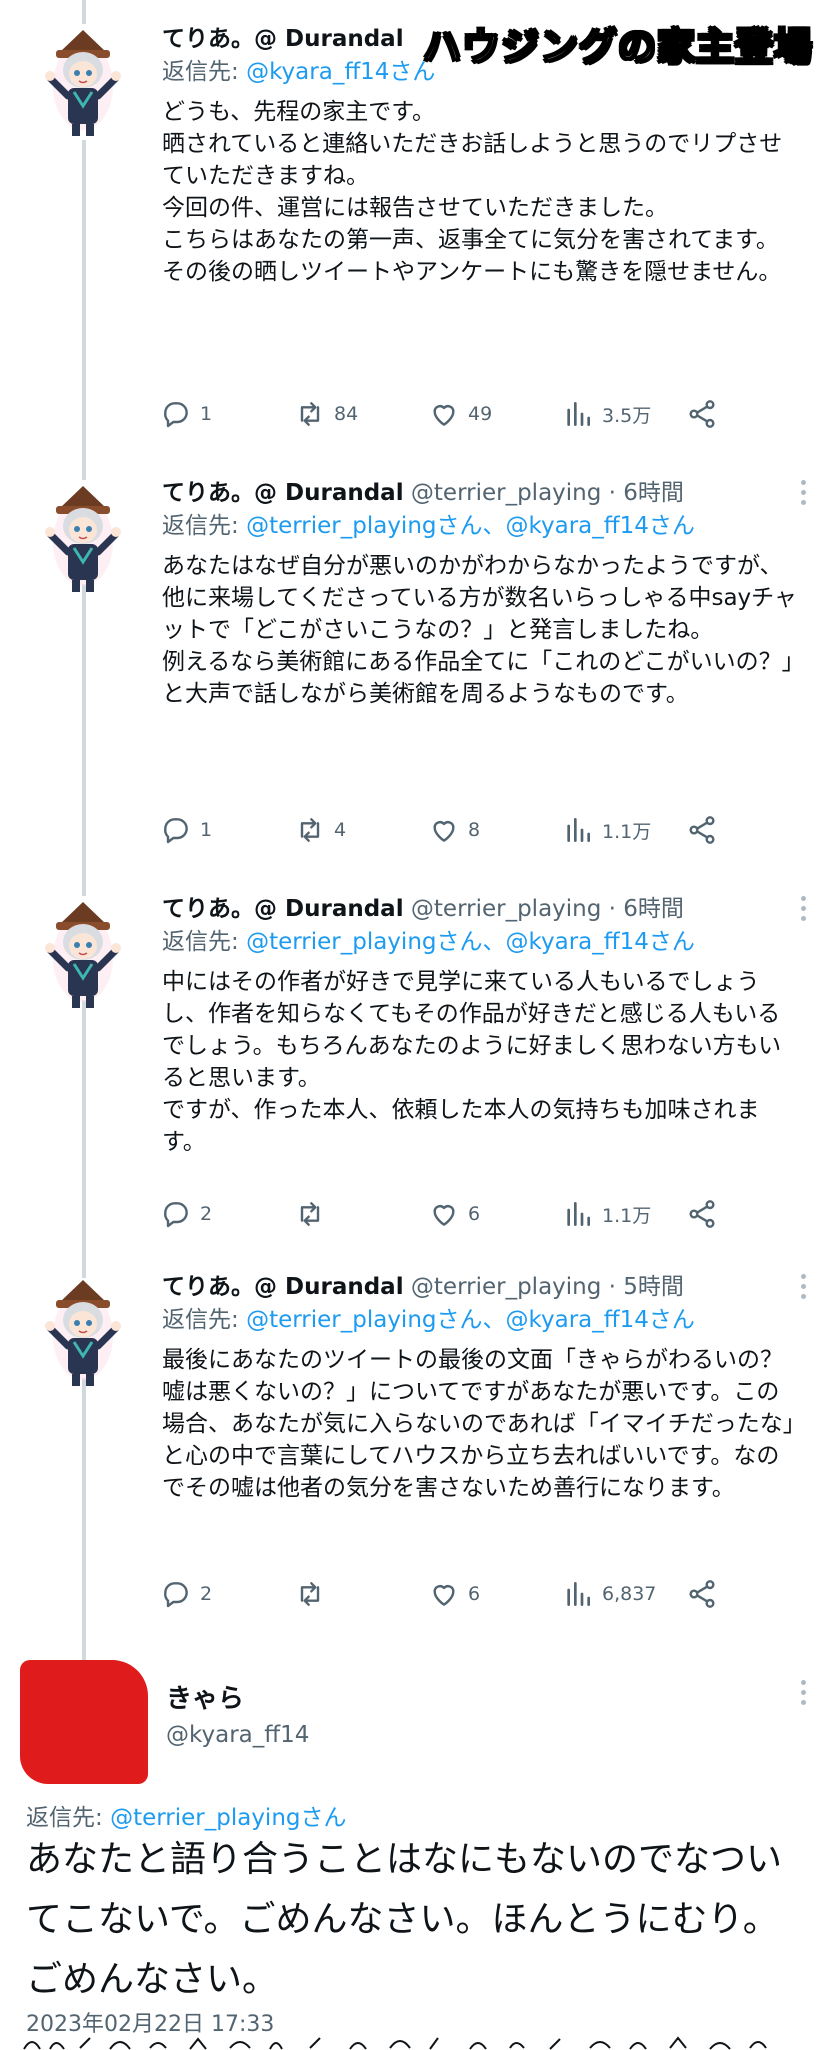 Image resolution: width=829 pixels, height=2050 pixels. What do you see at coordinates (150, 2022) in the screenshot?
I see `timestamp: 2023年02月22日 17:33` at bounding box center [150, 2022].